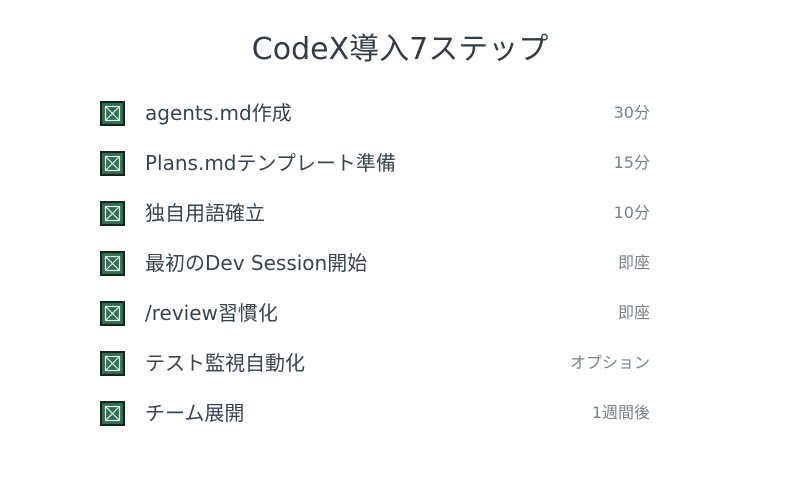  Describe the element at coordinates (375, 313) in the screenshot. I see `step-item: /review習慣化 即座` at that location.